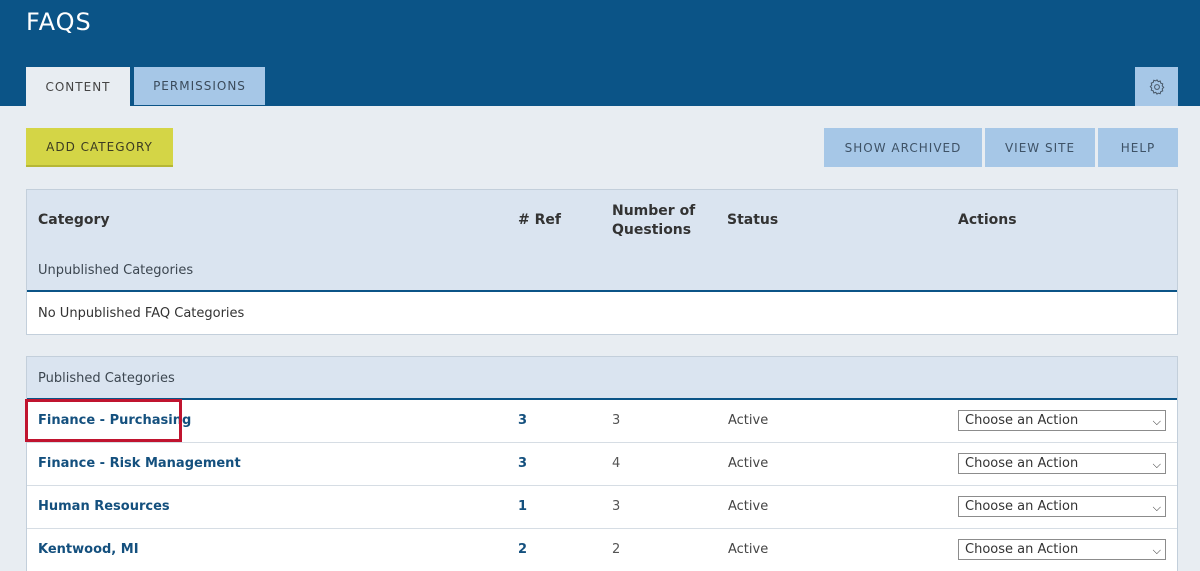  What do you see at coordinates (114, 420) in the screenshot?
I see `category-link: Finance - Purchasing` at bounding box center [114, 420].